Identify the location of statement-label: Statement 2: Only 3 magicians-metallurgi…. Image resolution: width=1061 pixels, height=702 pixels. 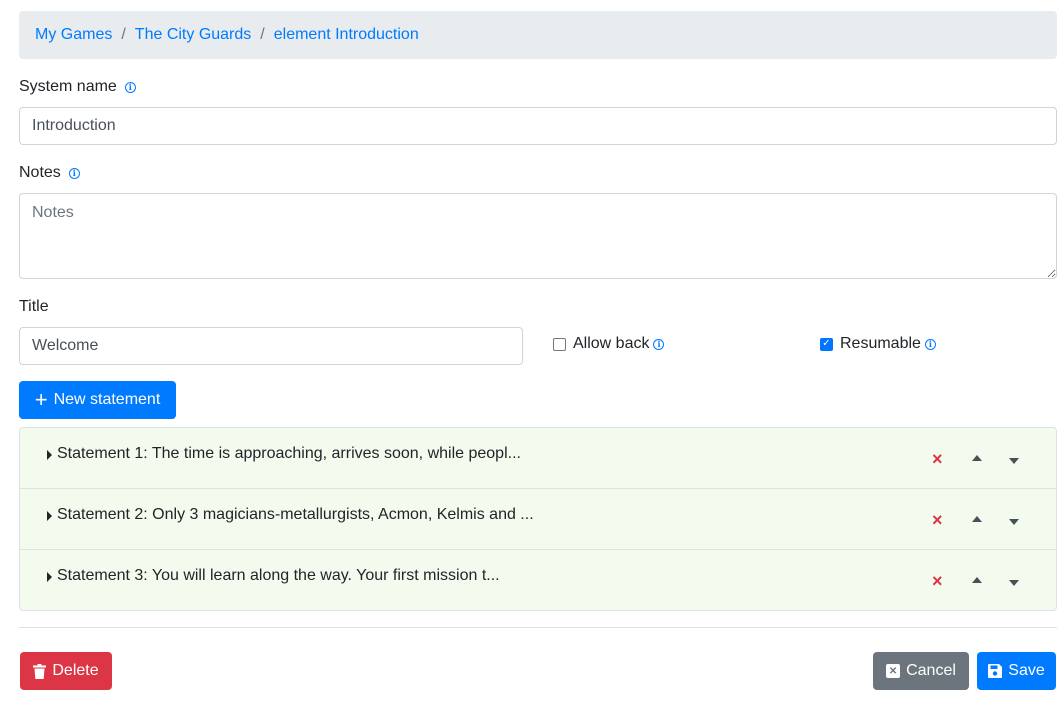
(295, 515).